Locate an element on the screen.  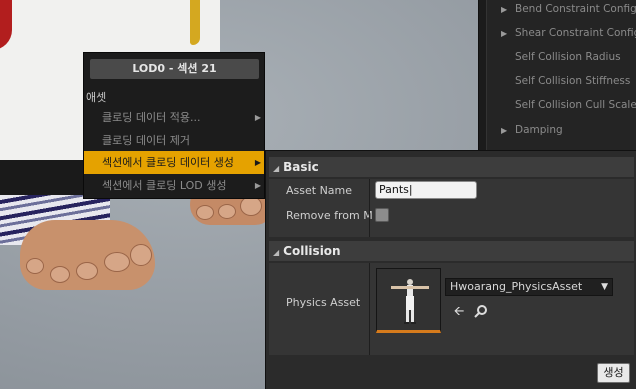
search-icon is located at coordinates (480, 311).